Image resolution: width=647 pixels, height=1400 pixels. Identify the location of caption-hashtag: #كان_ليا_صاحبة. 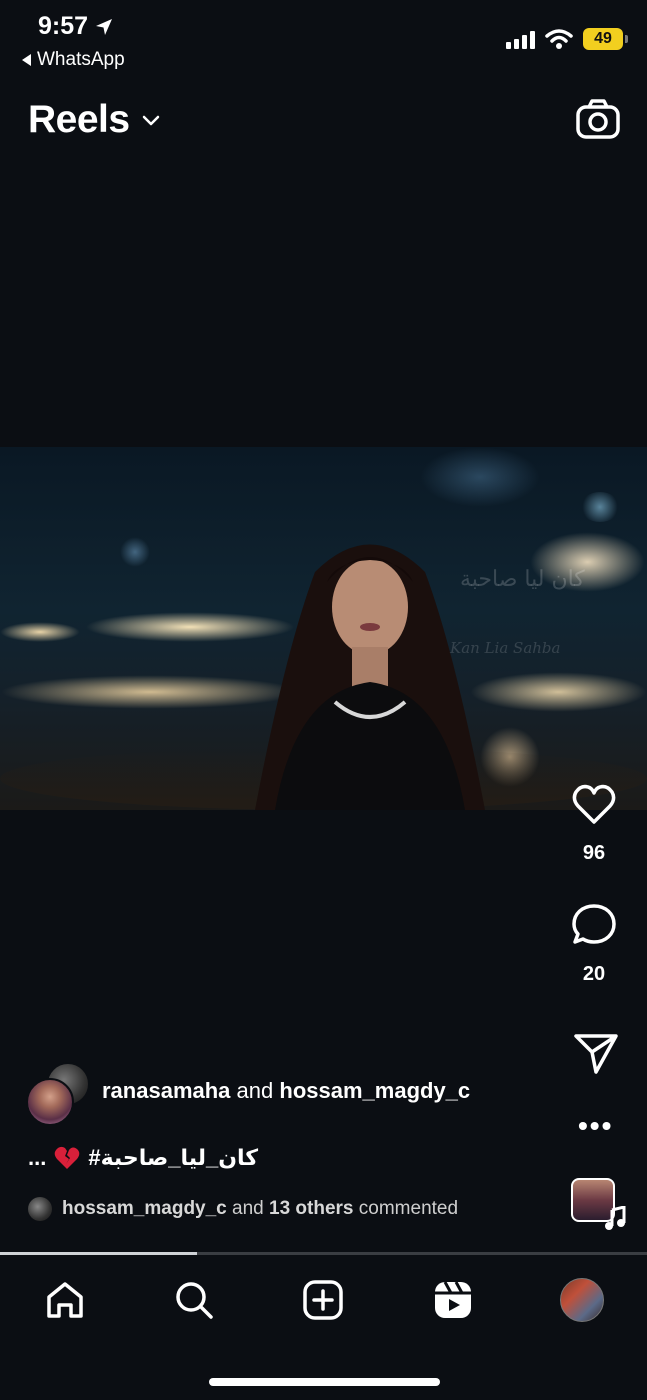
(173, 1158).